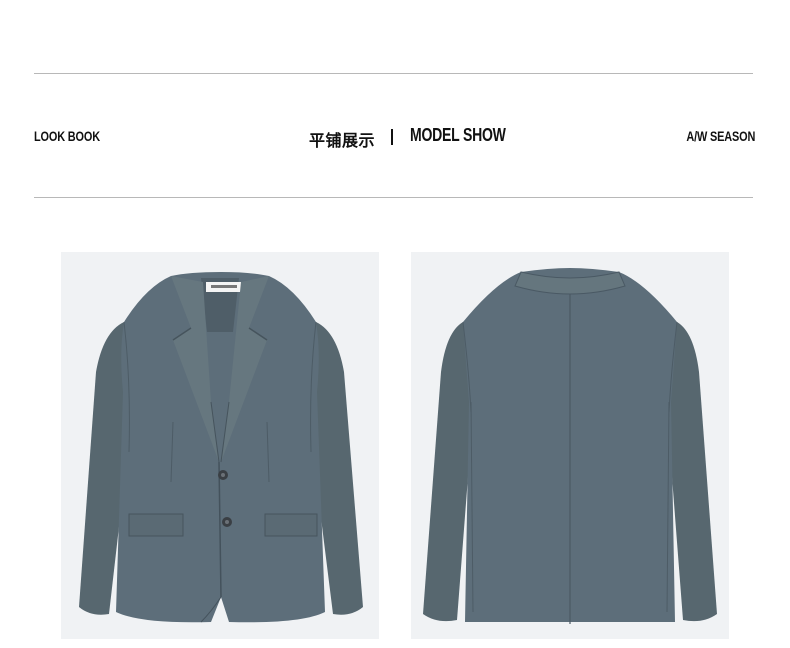 The width and height of the screenshot is (790, 648). I want to click on top-divider, so click(393, 73).